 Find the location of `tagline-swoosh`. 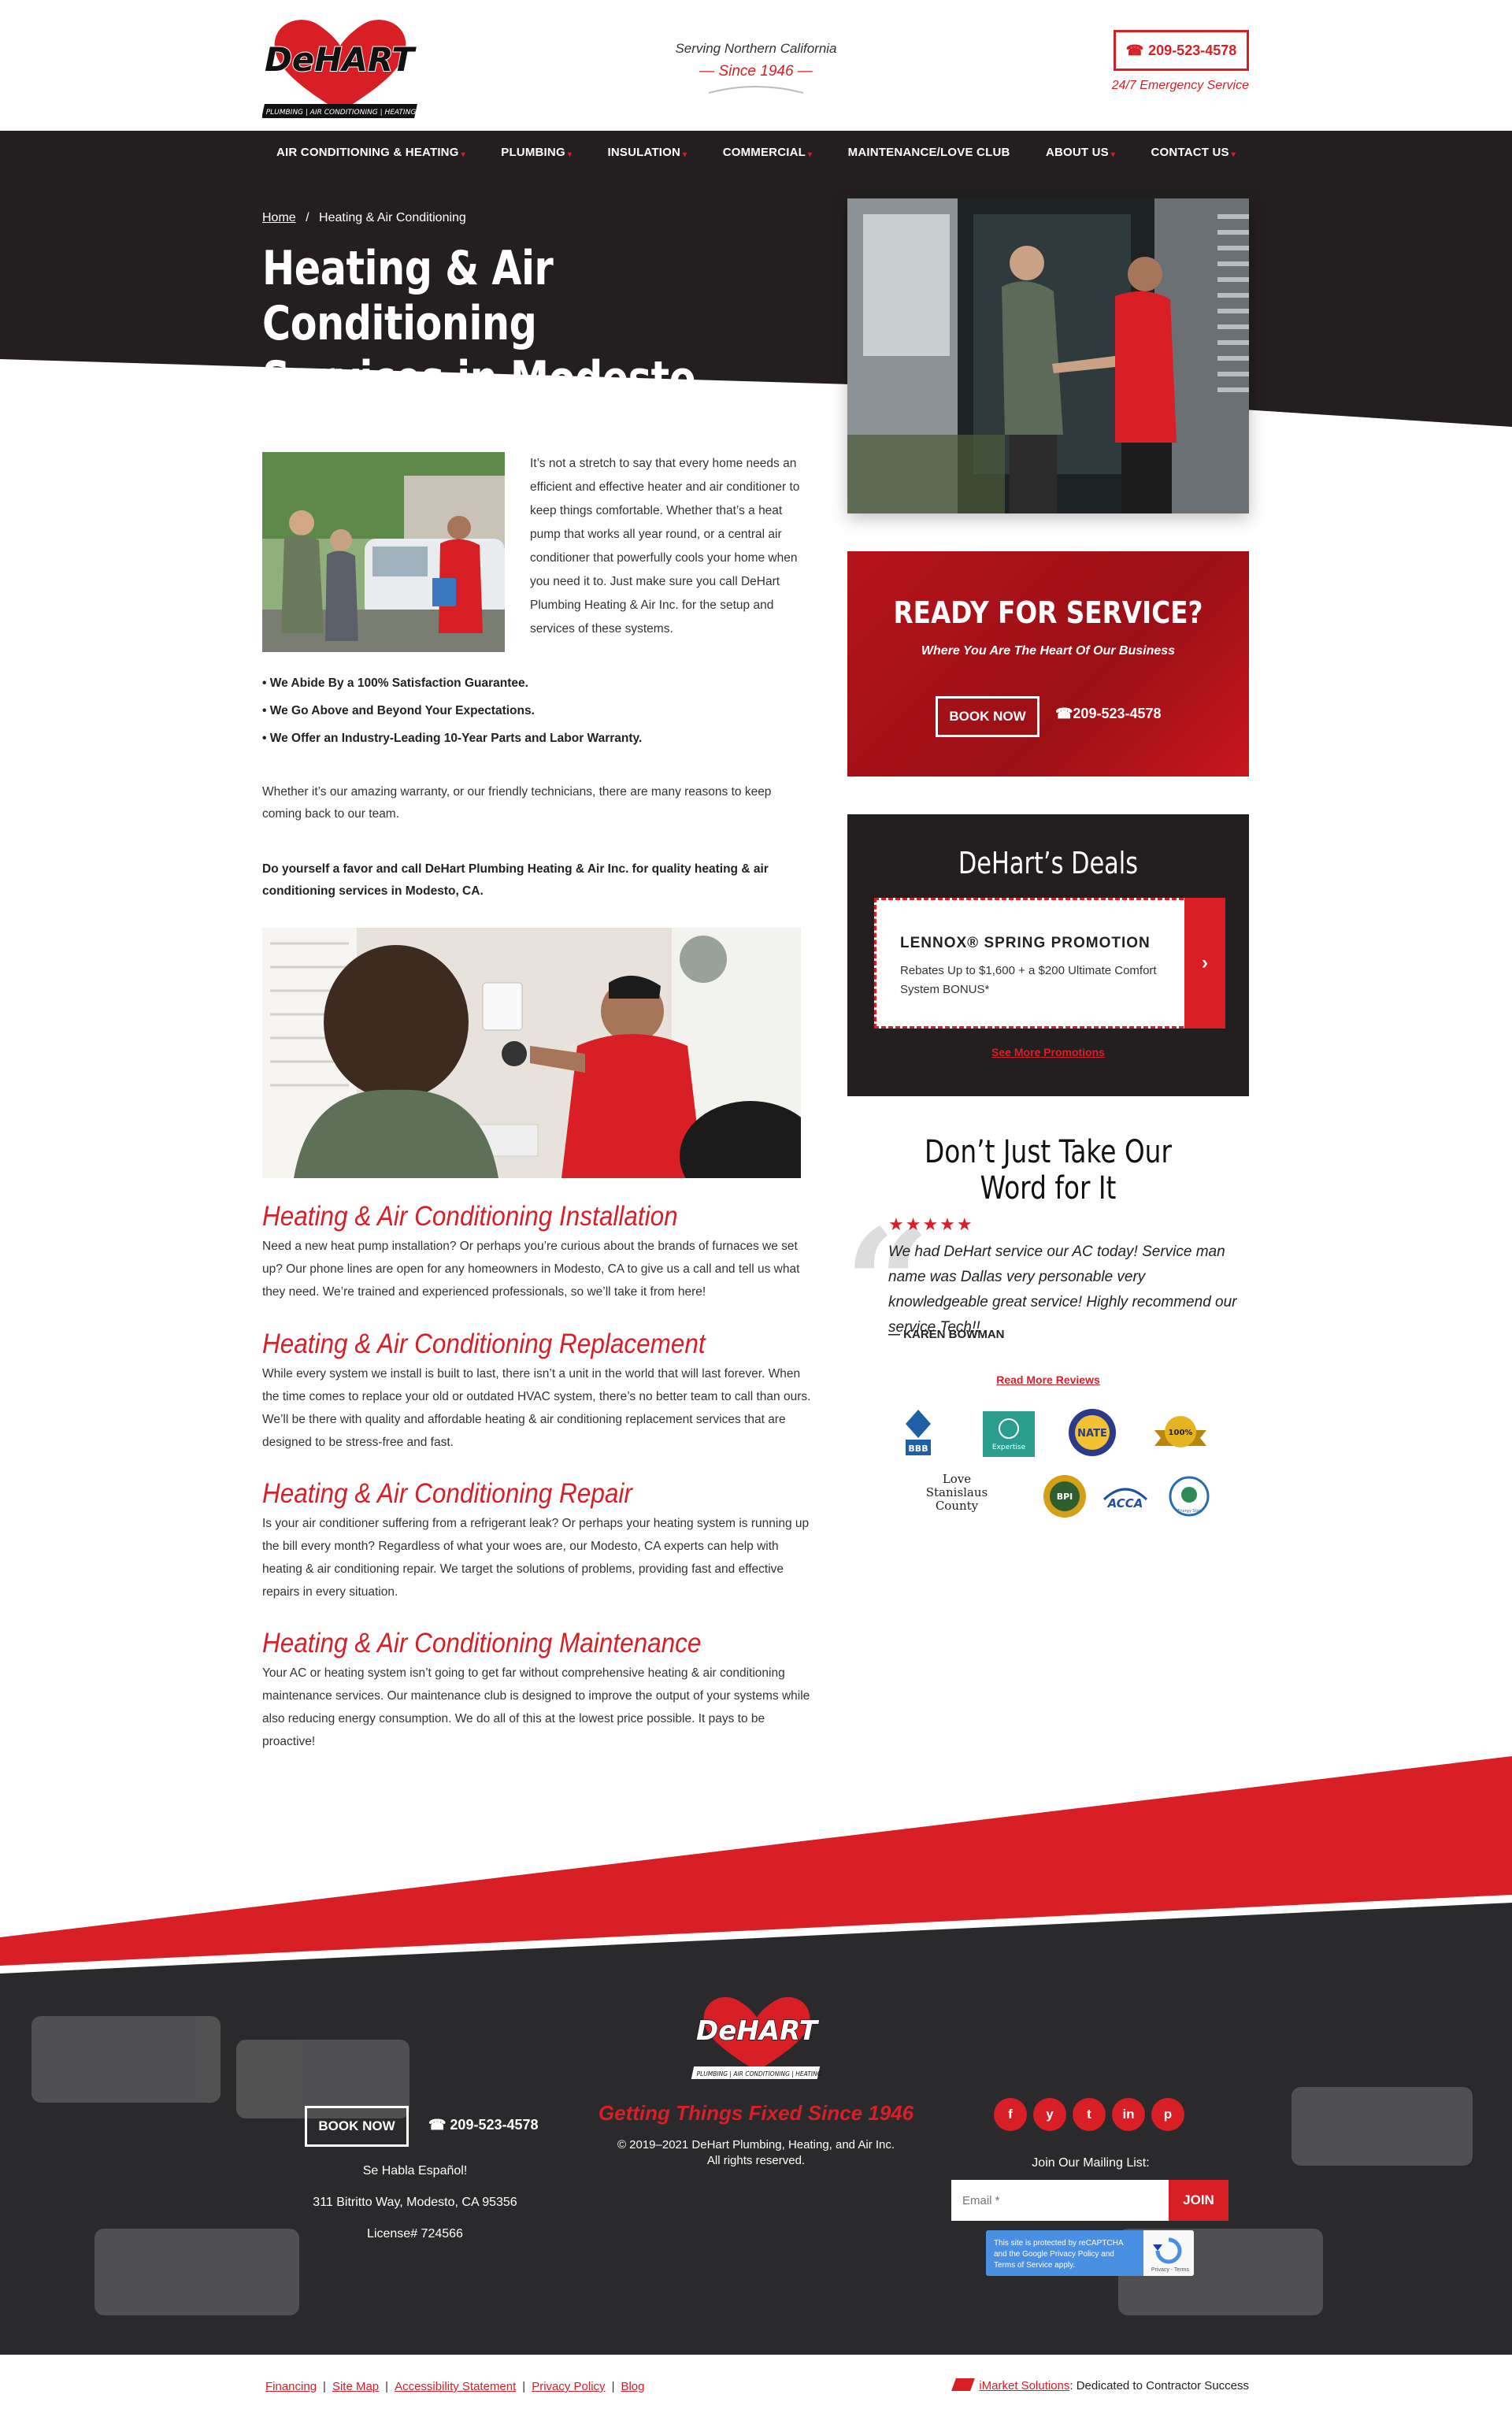

tagline-swoosh is located at coordinates (756, 90).